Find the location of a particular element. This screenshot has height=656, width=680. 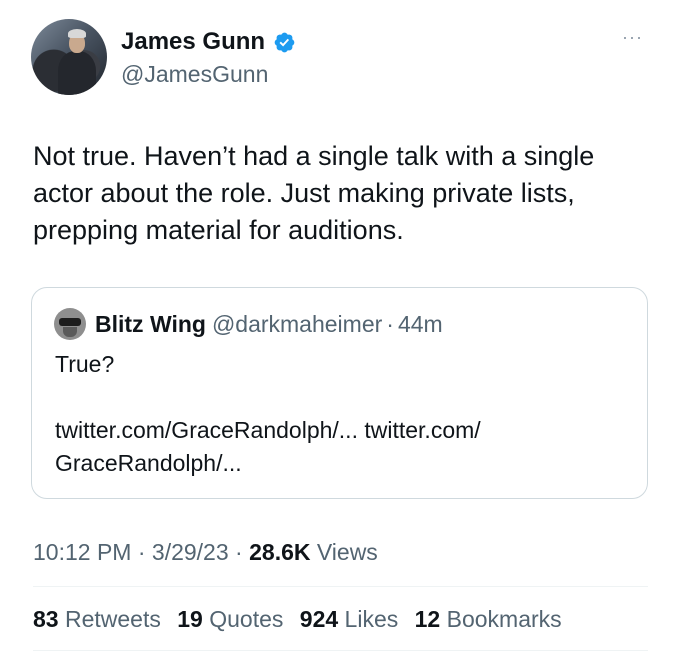

tweet-meta: 10:12 PM · 3/29/23 · 28.6K Views is located at coordinates (205, 552).